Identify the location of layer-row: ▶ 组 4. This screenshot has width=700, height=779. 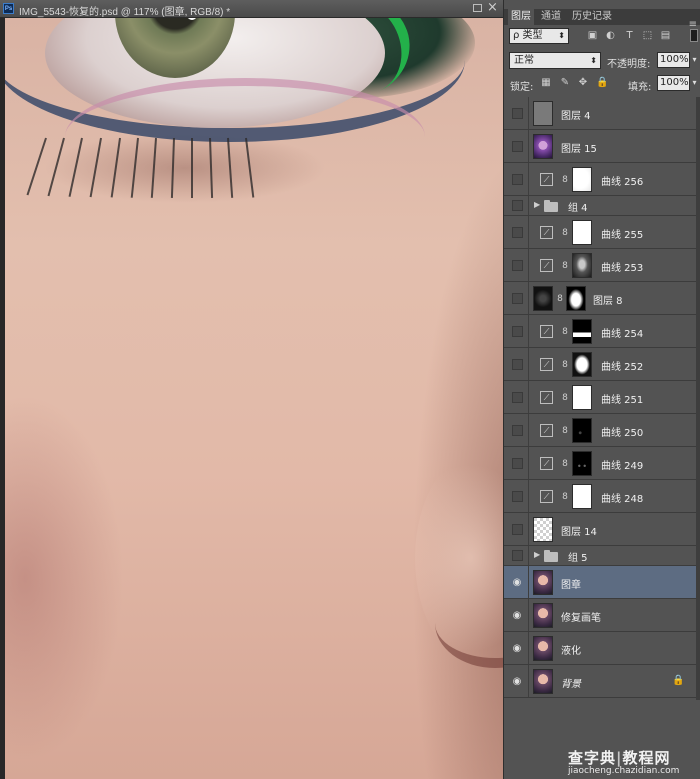
(600, 206).